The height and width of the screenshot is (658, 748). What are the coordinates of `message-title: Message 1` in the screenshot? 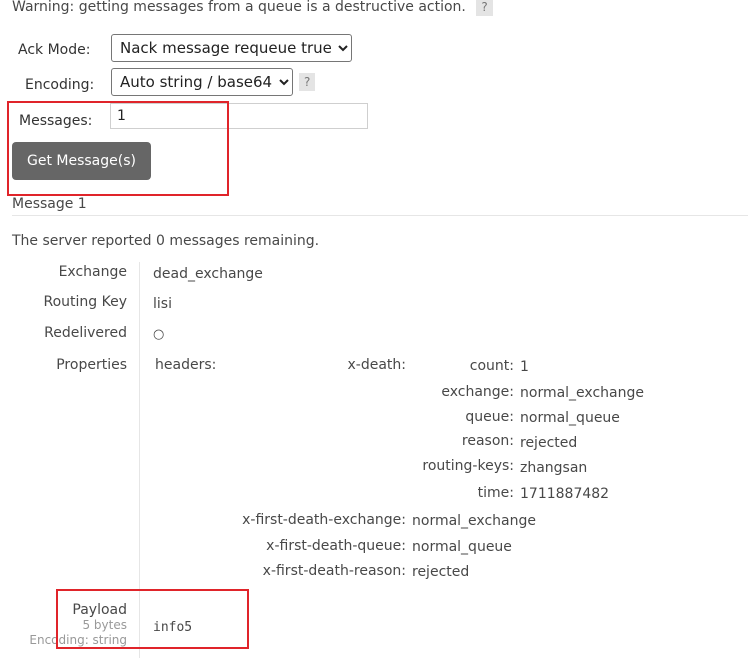 It's located at (49, 204).